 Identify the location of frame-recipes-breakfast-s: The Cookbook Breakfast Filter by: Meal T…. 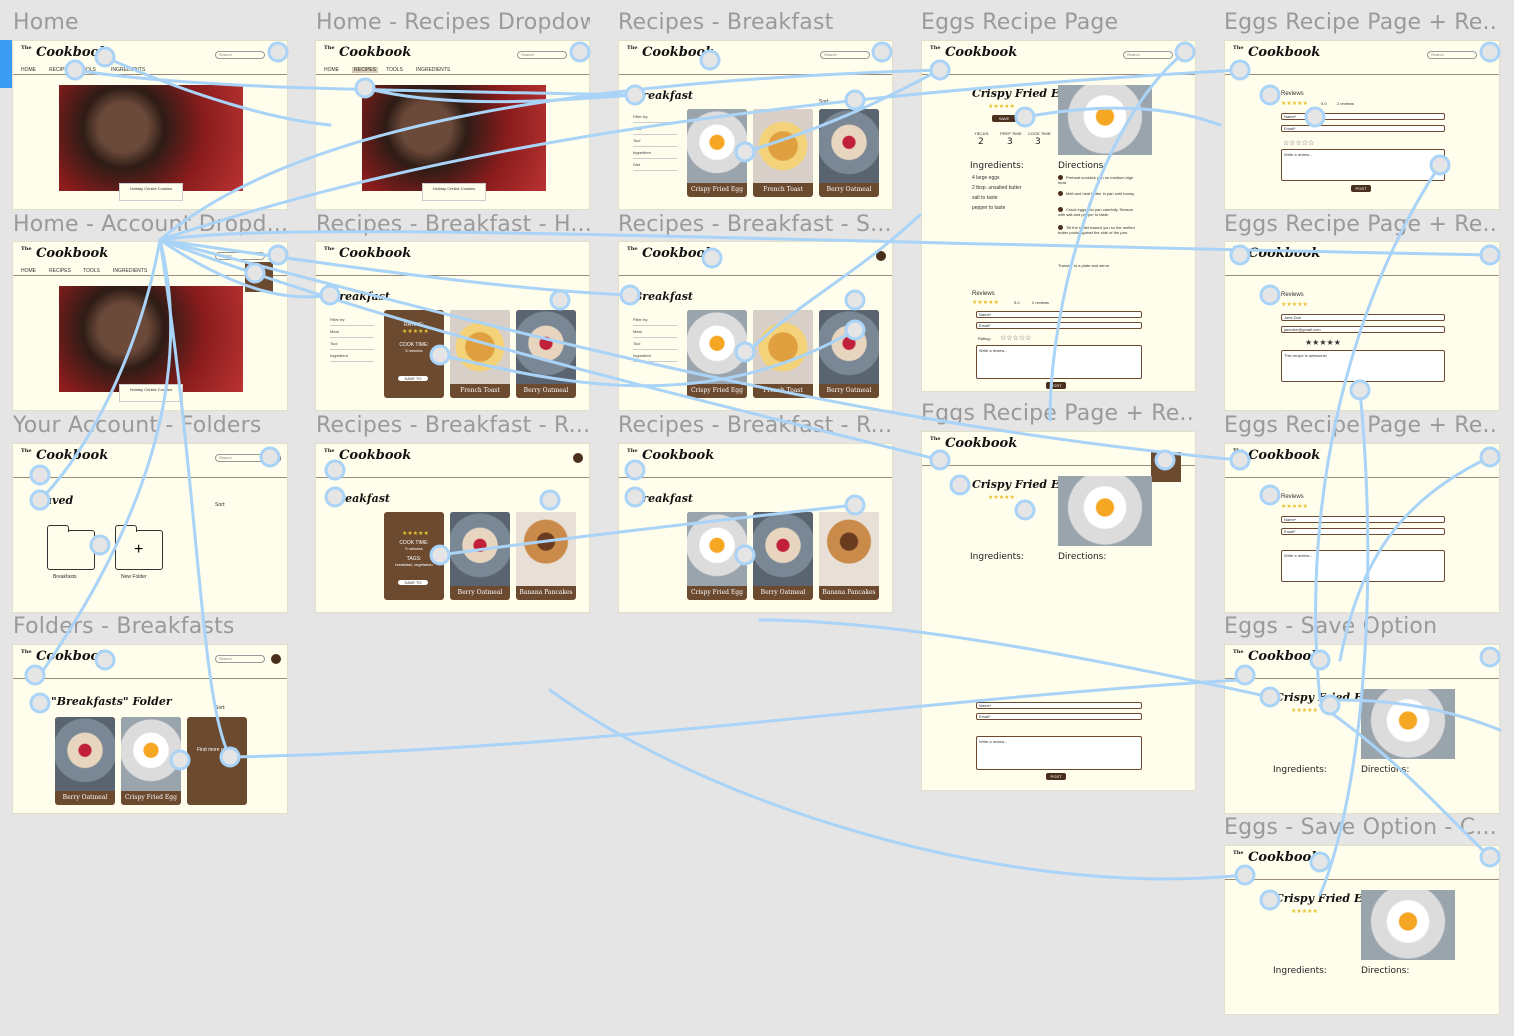
(755, 326).